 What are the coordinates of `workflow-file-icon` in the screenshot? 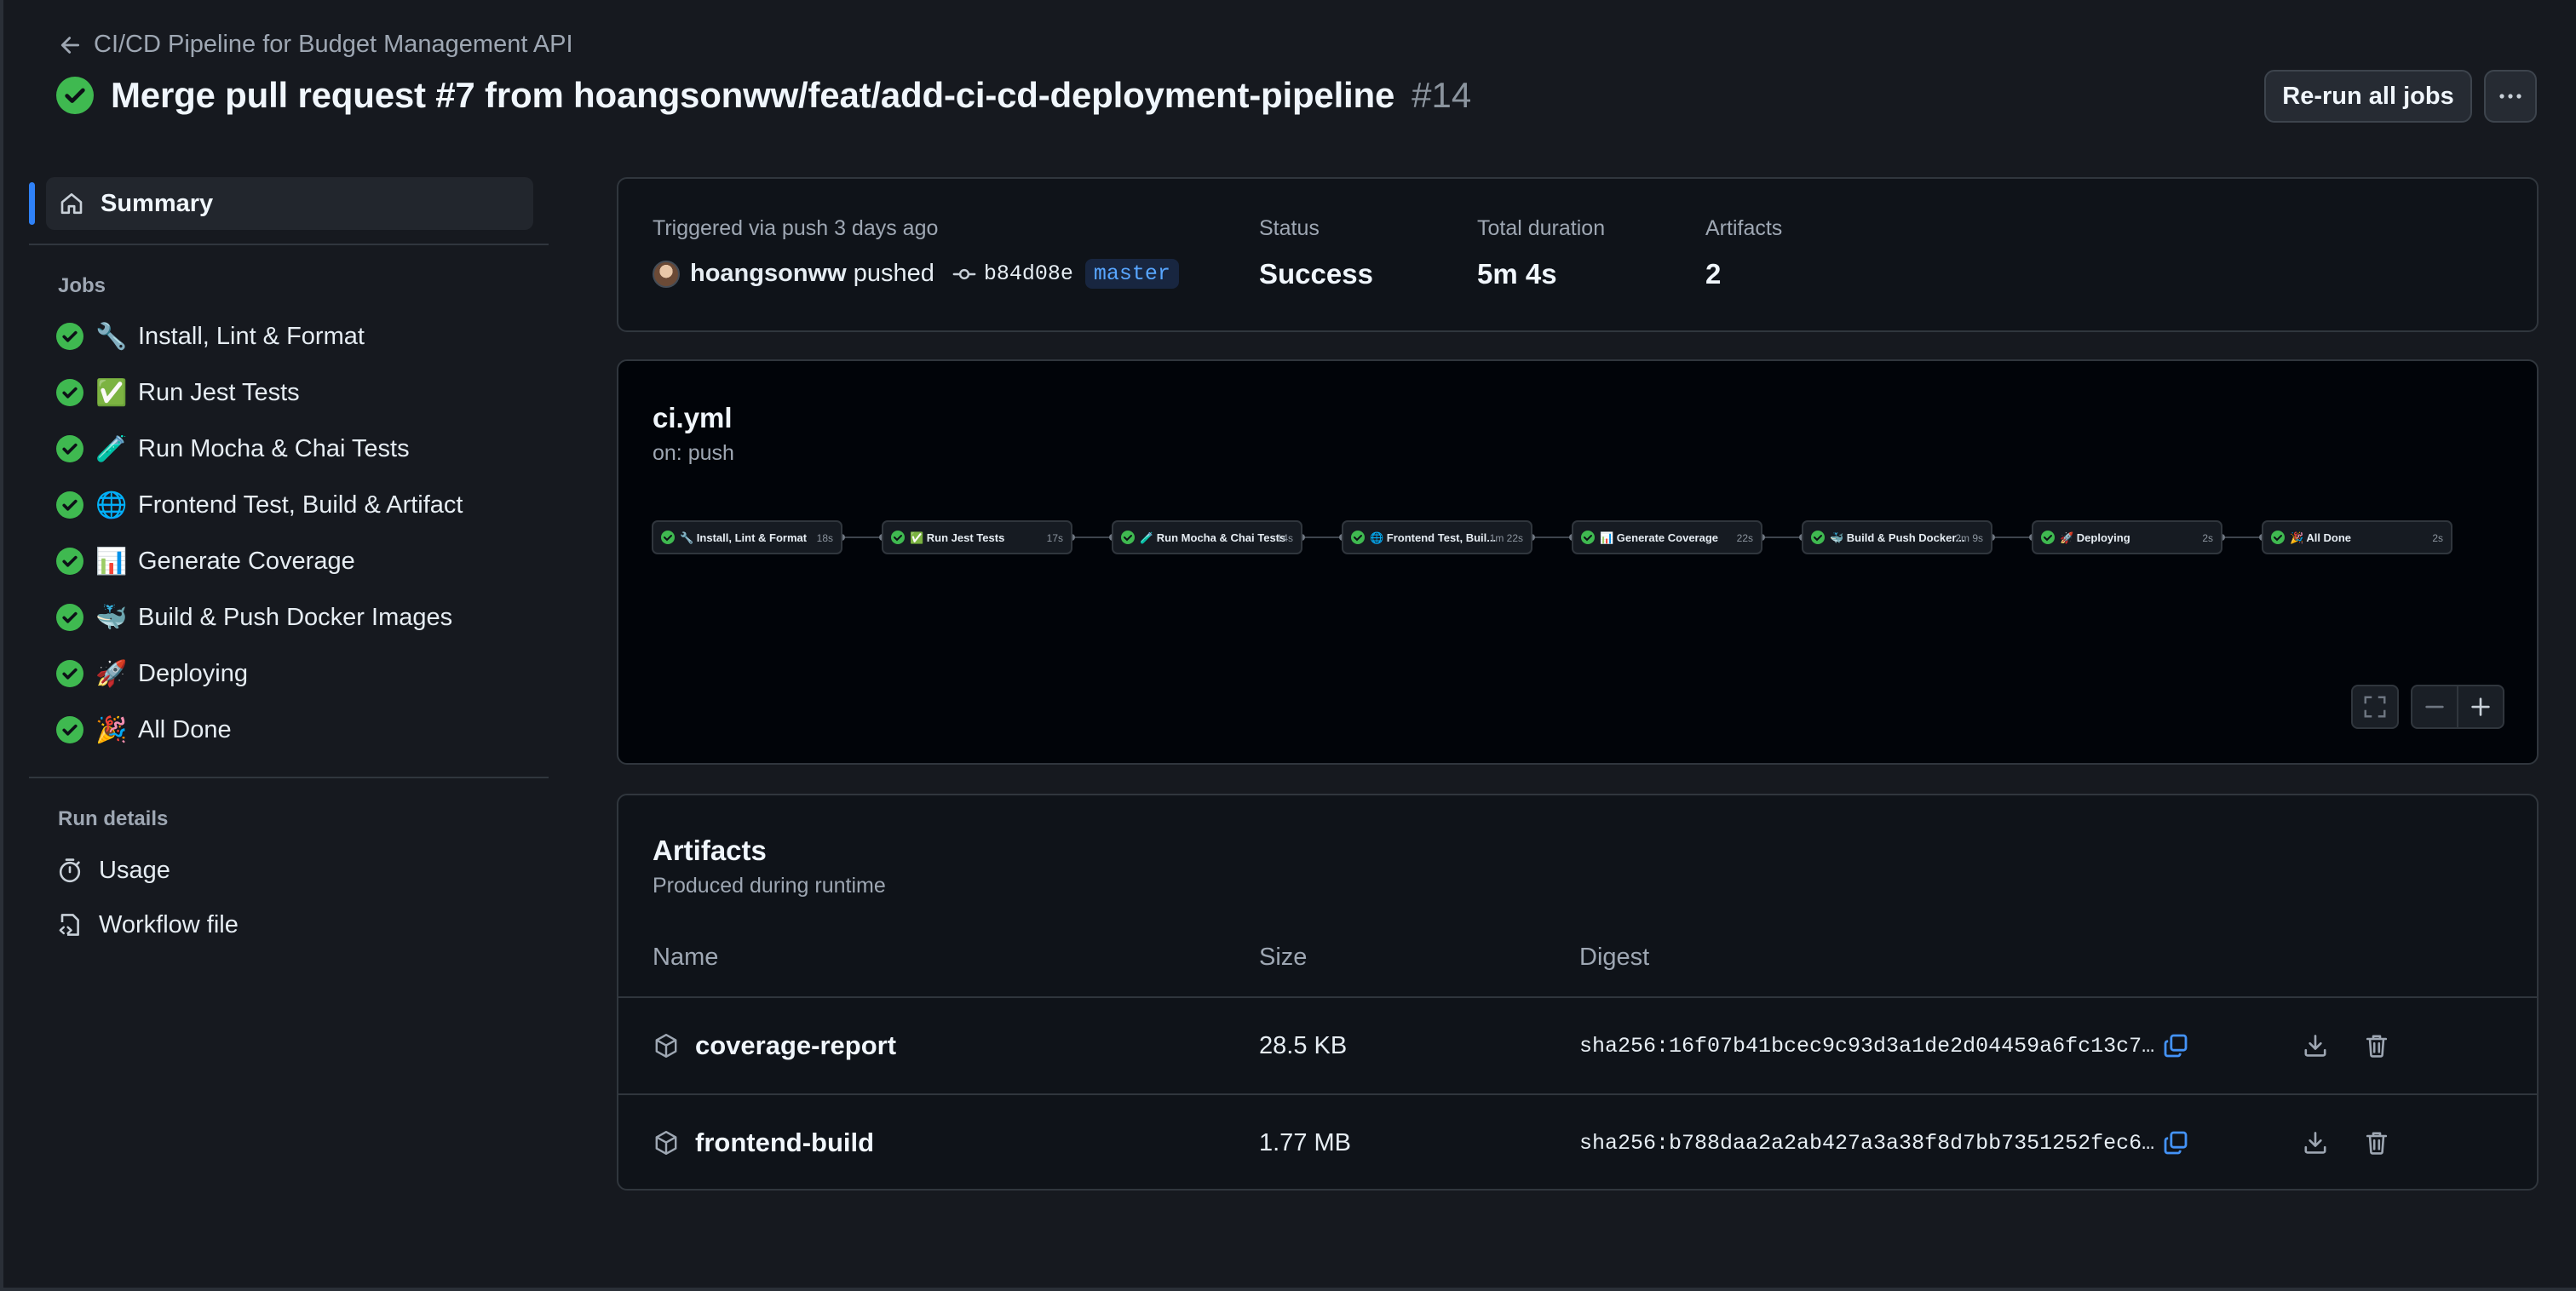 It's located at (69, 925).